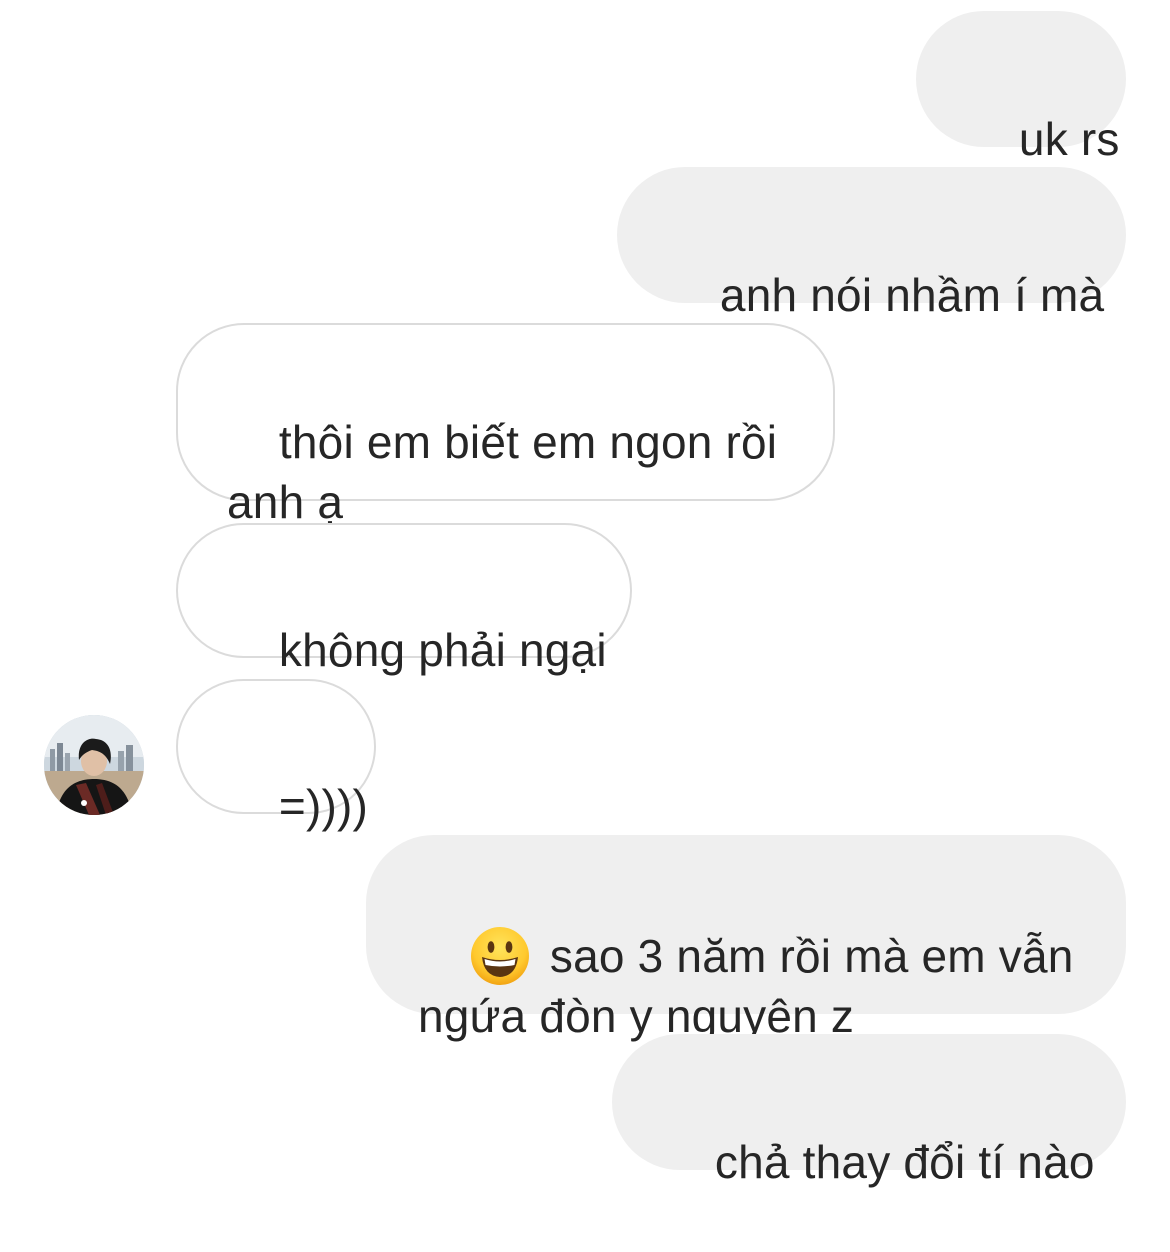  Describe the element at coordinates (871, 244) in the screenshot. I see `message-bubble-sent: anh nói nhầm í mà` at that location.